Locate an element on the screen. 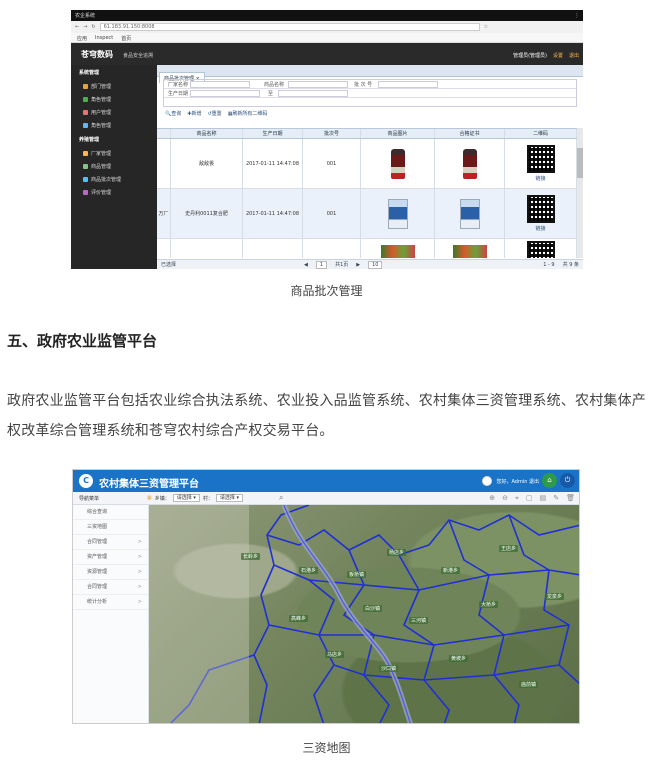  user-greeting: 您好，Admin 退出 is located at coordinates (517, 481).